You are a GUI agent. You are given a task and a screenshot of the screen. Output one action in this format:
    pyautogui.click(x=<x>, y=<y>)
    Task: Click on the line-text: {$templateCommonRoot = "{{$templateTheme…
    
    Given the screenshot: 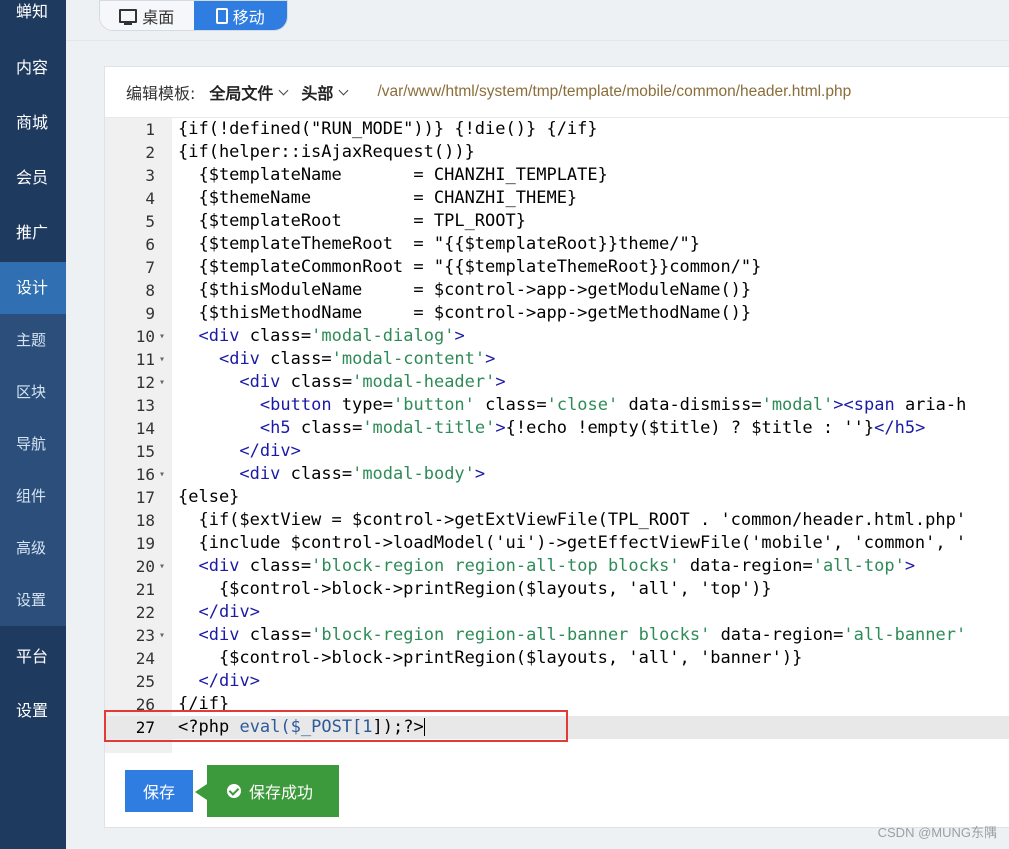 What is the action you would take?
    pyautogui.click(x=470, y=267)
    